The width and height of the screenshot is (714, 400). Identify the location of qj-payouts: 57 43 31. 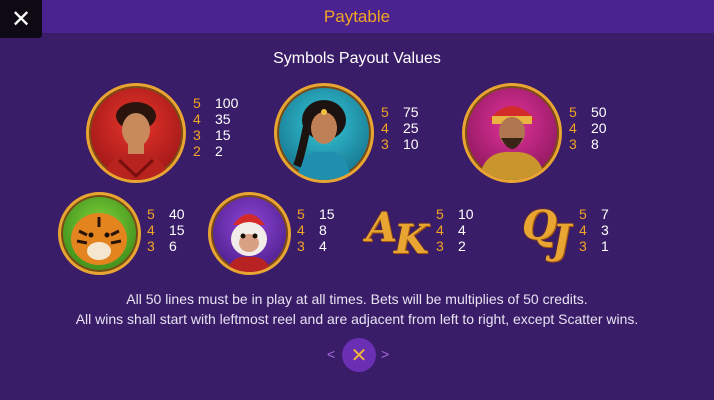
(594, 230).